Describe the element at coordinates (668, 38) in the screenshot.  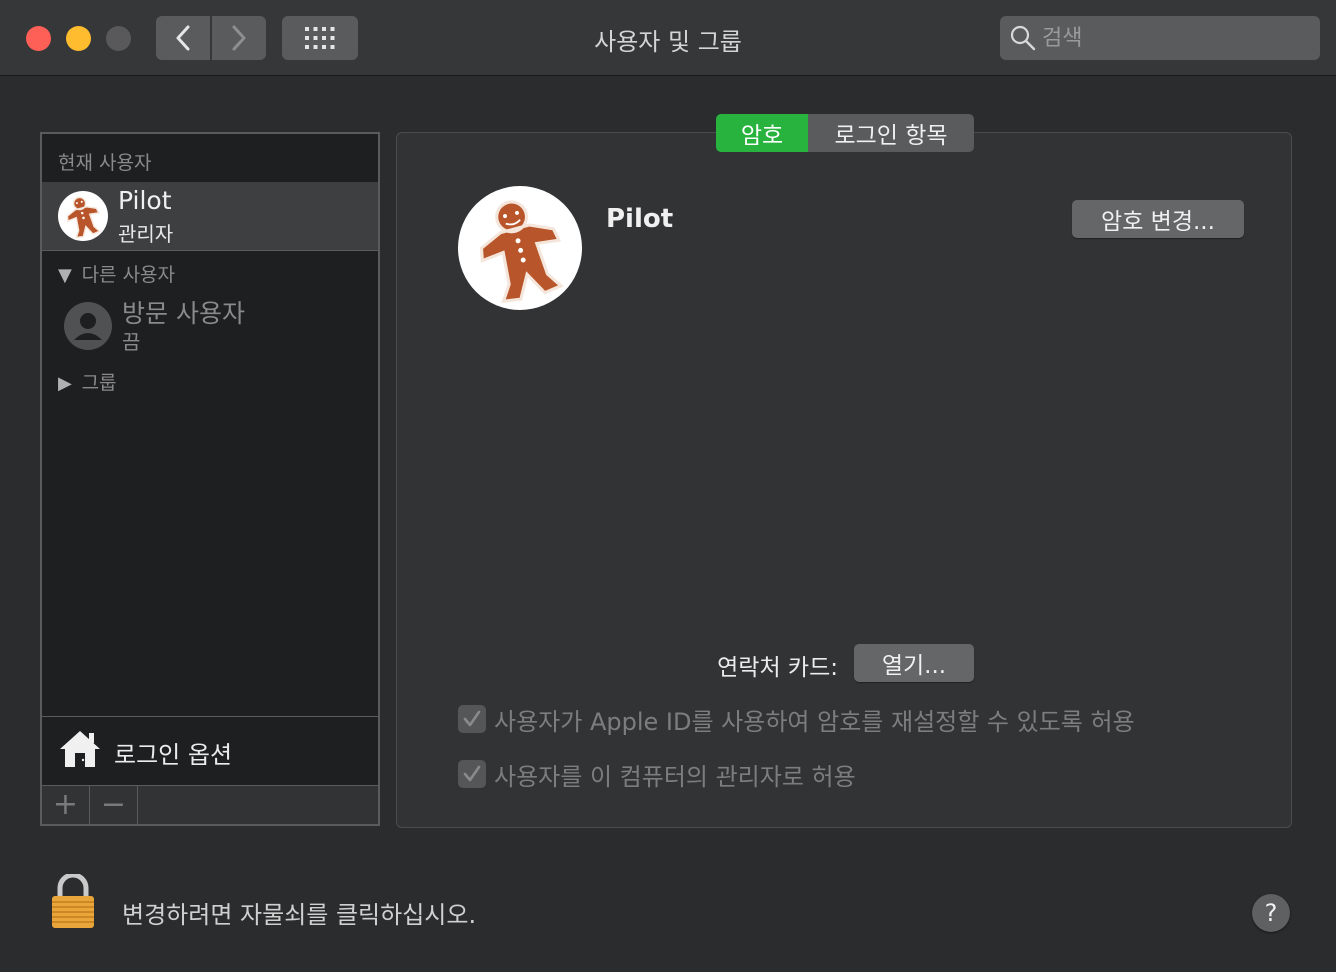
I see `title-bar: 사용자 및 그룹` at that location.